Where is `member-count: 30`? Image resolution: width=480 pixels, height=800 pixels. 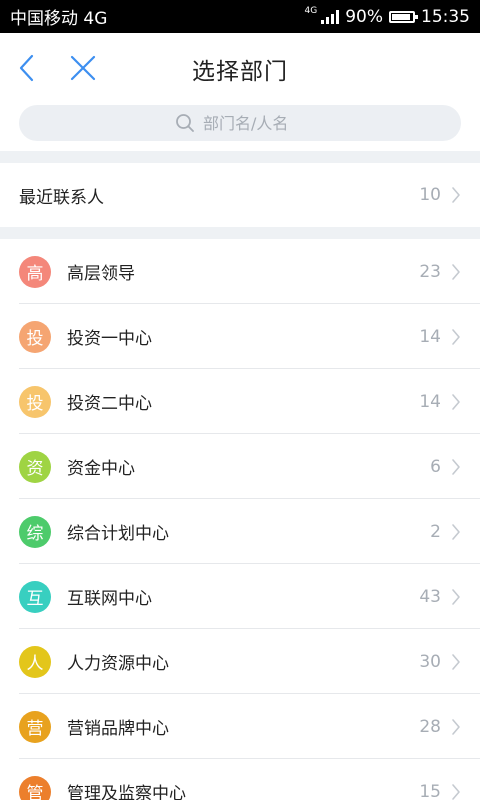 member-count: 30 is located at coordinates (430, 661).